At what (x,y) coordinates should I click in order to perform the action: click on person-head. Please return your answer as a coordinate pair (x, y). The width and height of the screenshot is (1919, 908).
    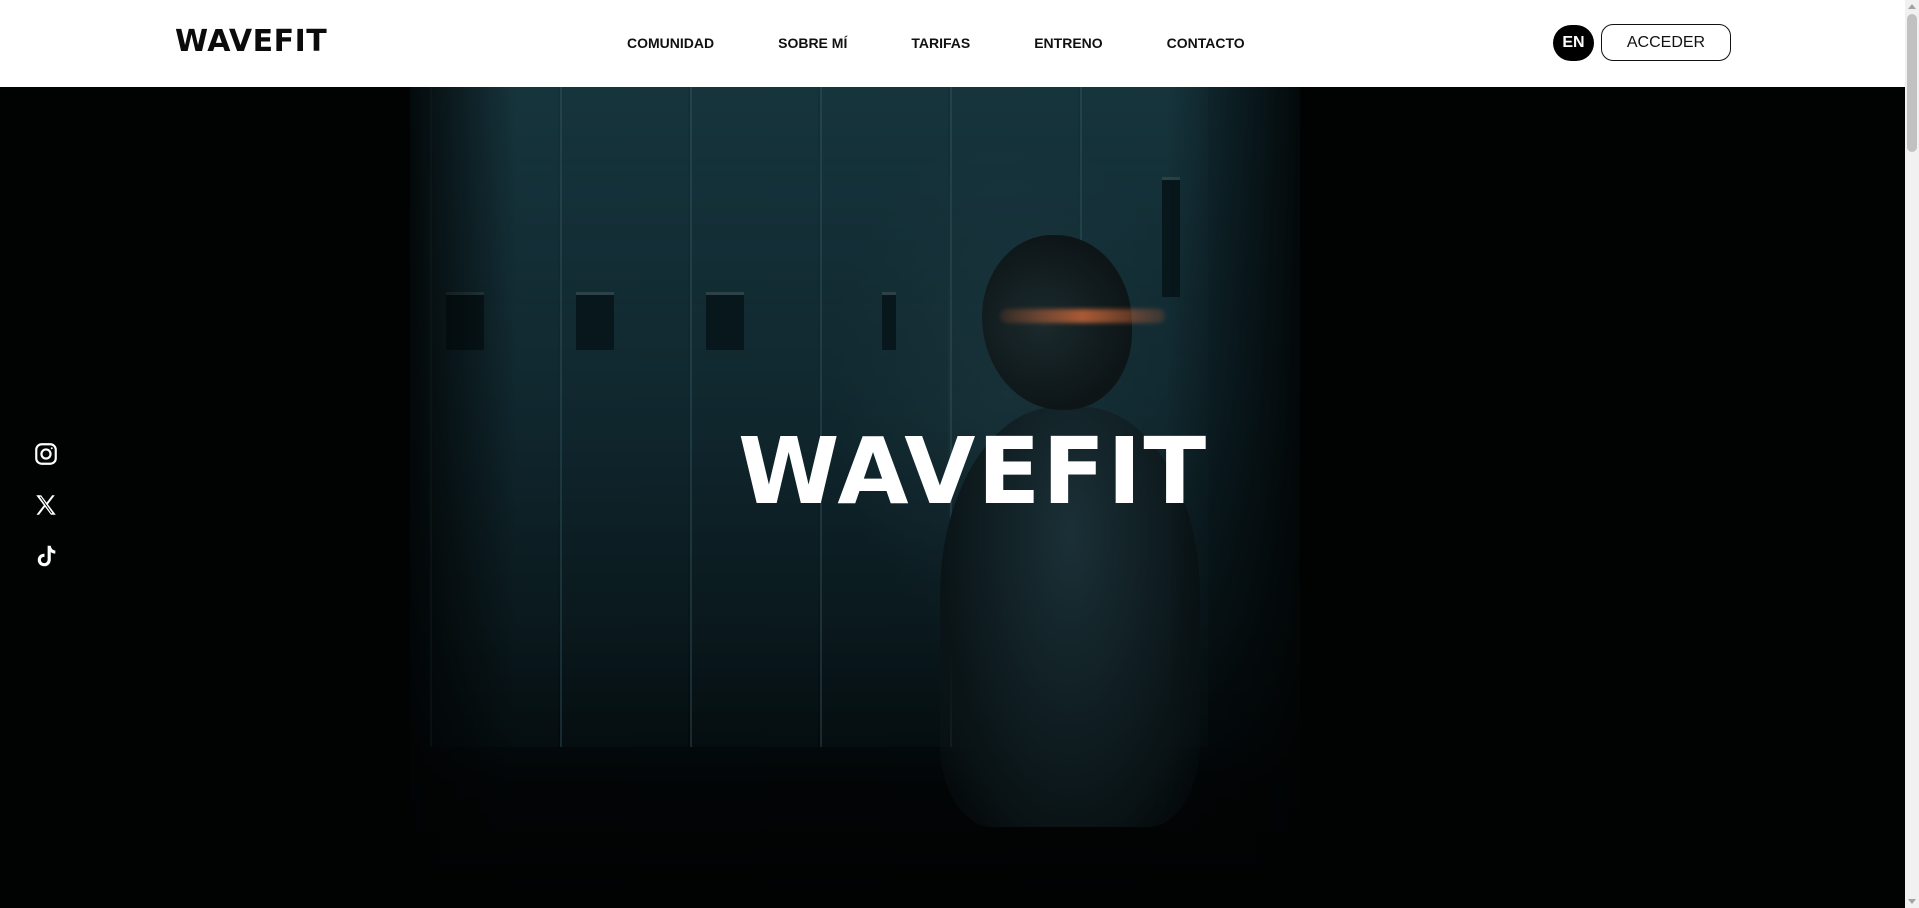
    Looking at the image, I should click on (1057, 322).